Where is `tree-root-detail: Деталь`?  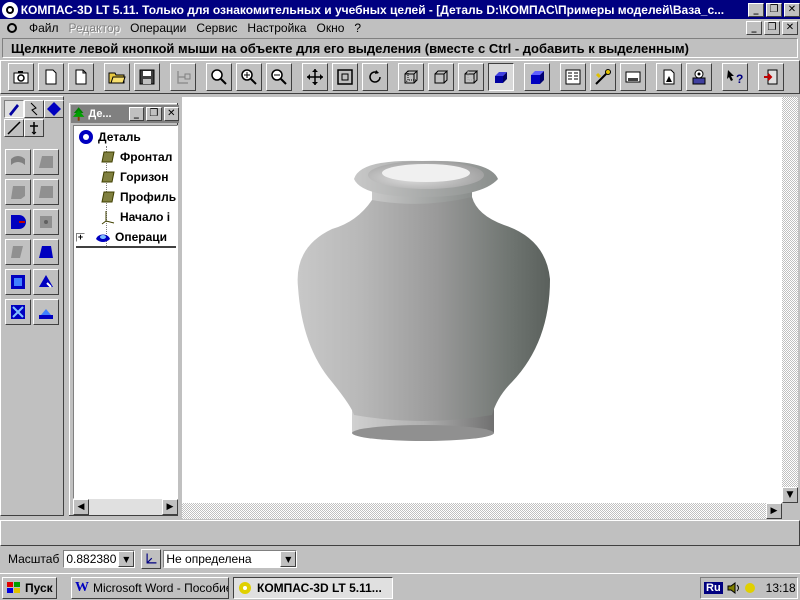 tree-root-detail: Деталь is located at coordinates (109, 137).